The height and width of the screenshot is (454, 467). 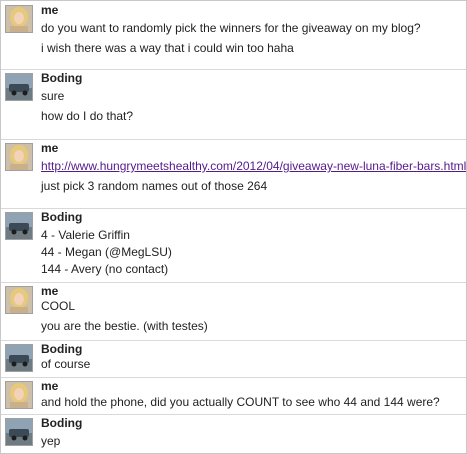 What do you see at coordinates (87, 116) in the screenshot?
I see `message-text: how do I do that?` at bounding box center [87, 116].